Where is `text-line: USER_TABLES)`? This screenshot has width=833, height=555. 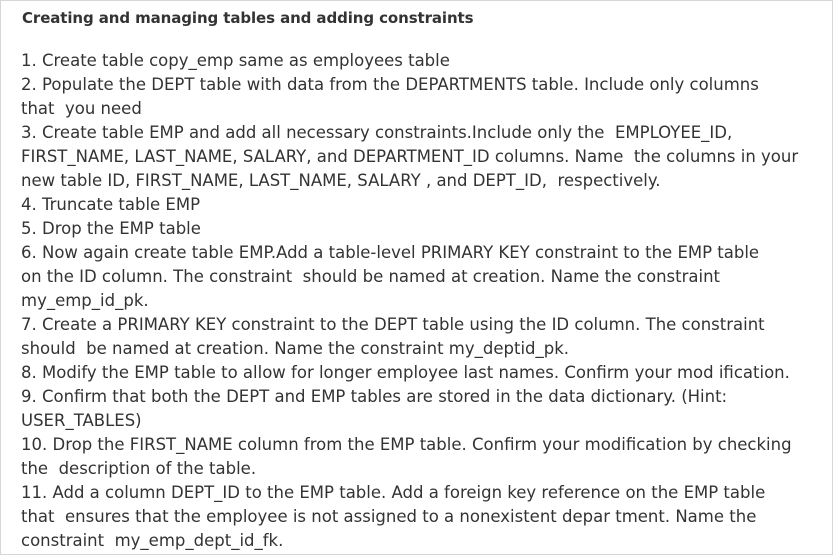 text-line: USER_TABLES) is located at coordinates (81, 420).